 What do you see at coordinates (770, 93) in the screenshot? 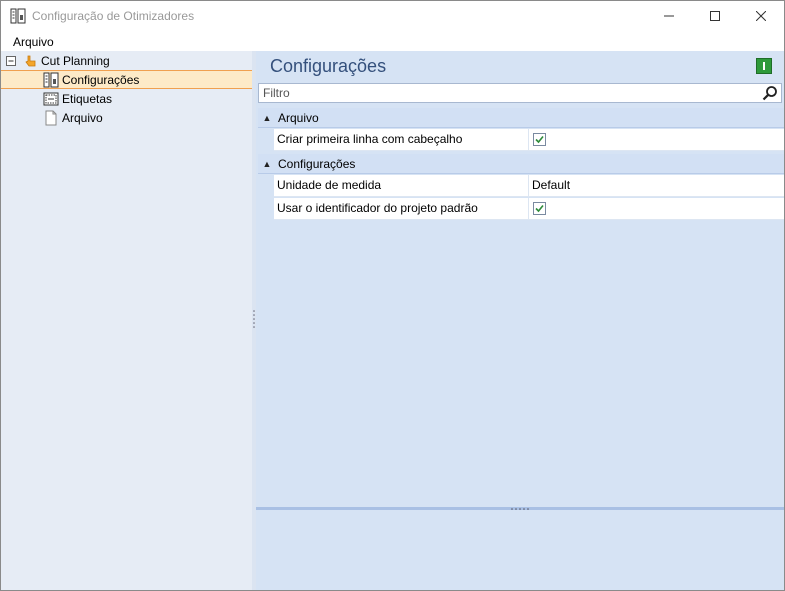
I see `search-icon` at bounding box center [770, 93].